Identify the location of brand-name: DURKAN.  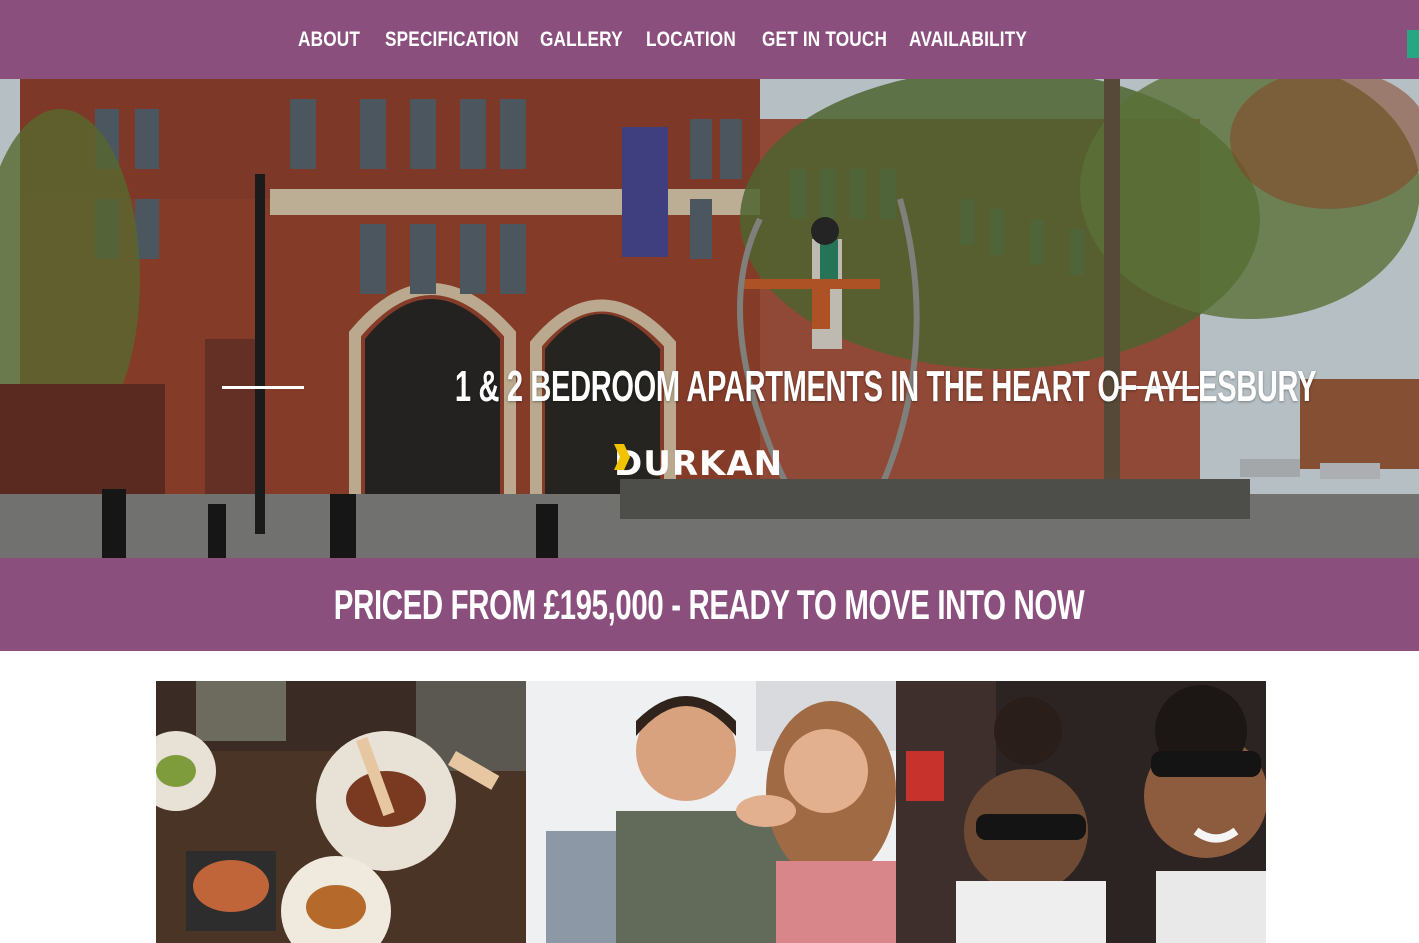
(699, 464).